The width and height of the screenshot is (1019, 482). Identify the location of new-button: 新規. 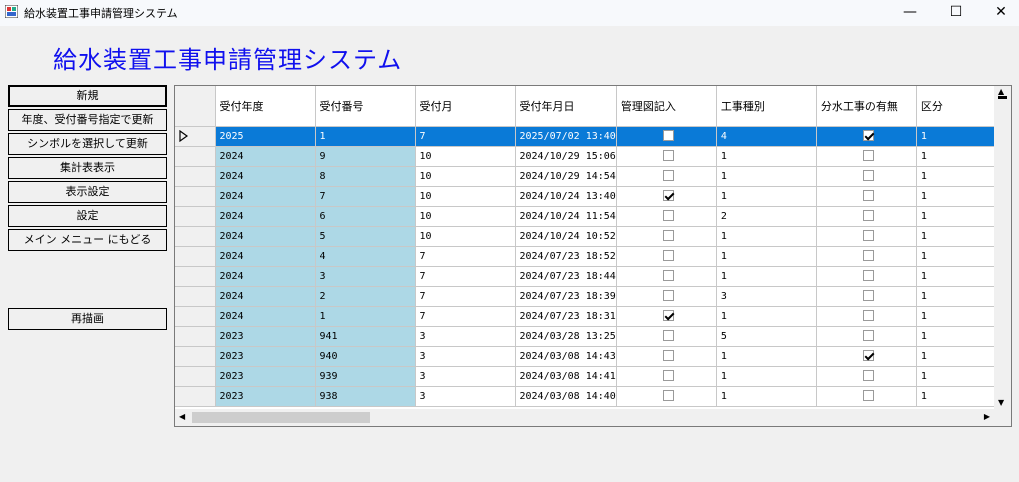
(87, 96).